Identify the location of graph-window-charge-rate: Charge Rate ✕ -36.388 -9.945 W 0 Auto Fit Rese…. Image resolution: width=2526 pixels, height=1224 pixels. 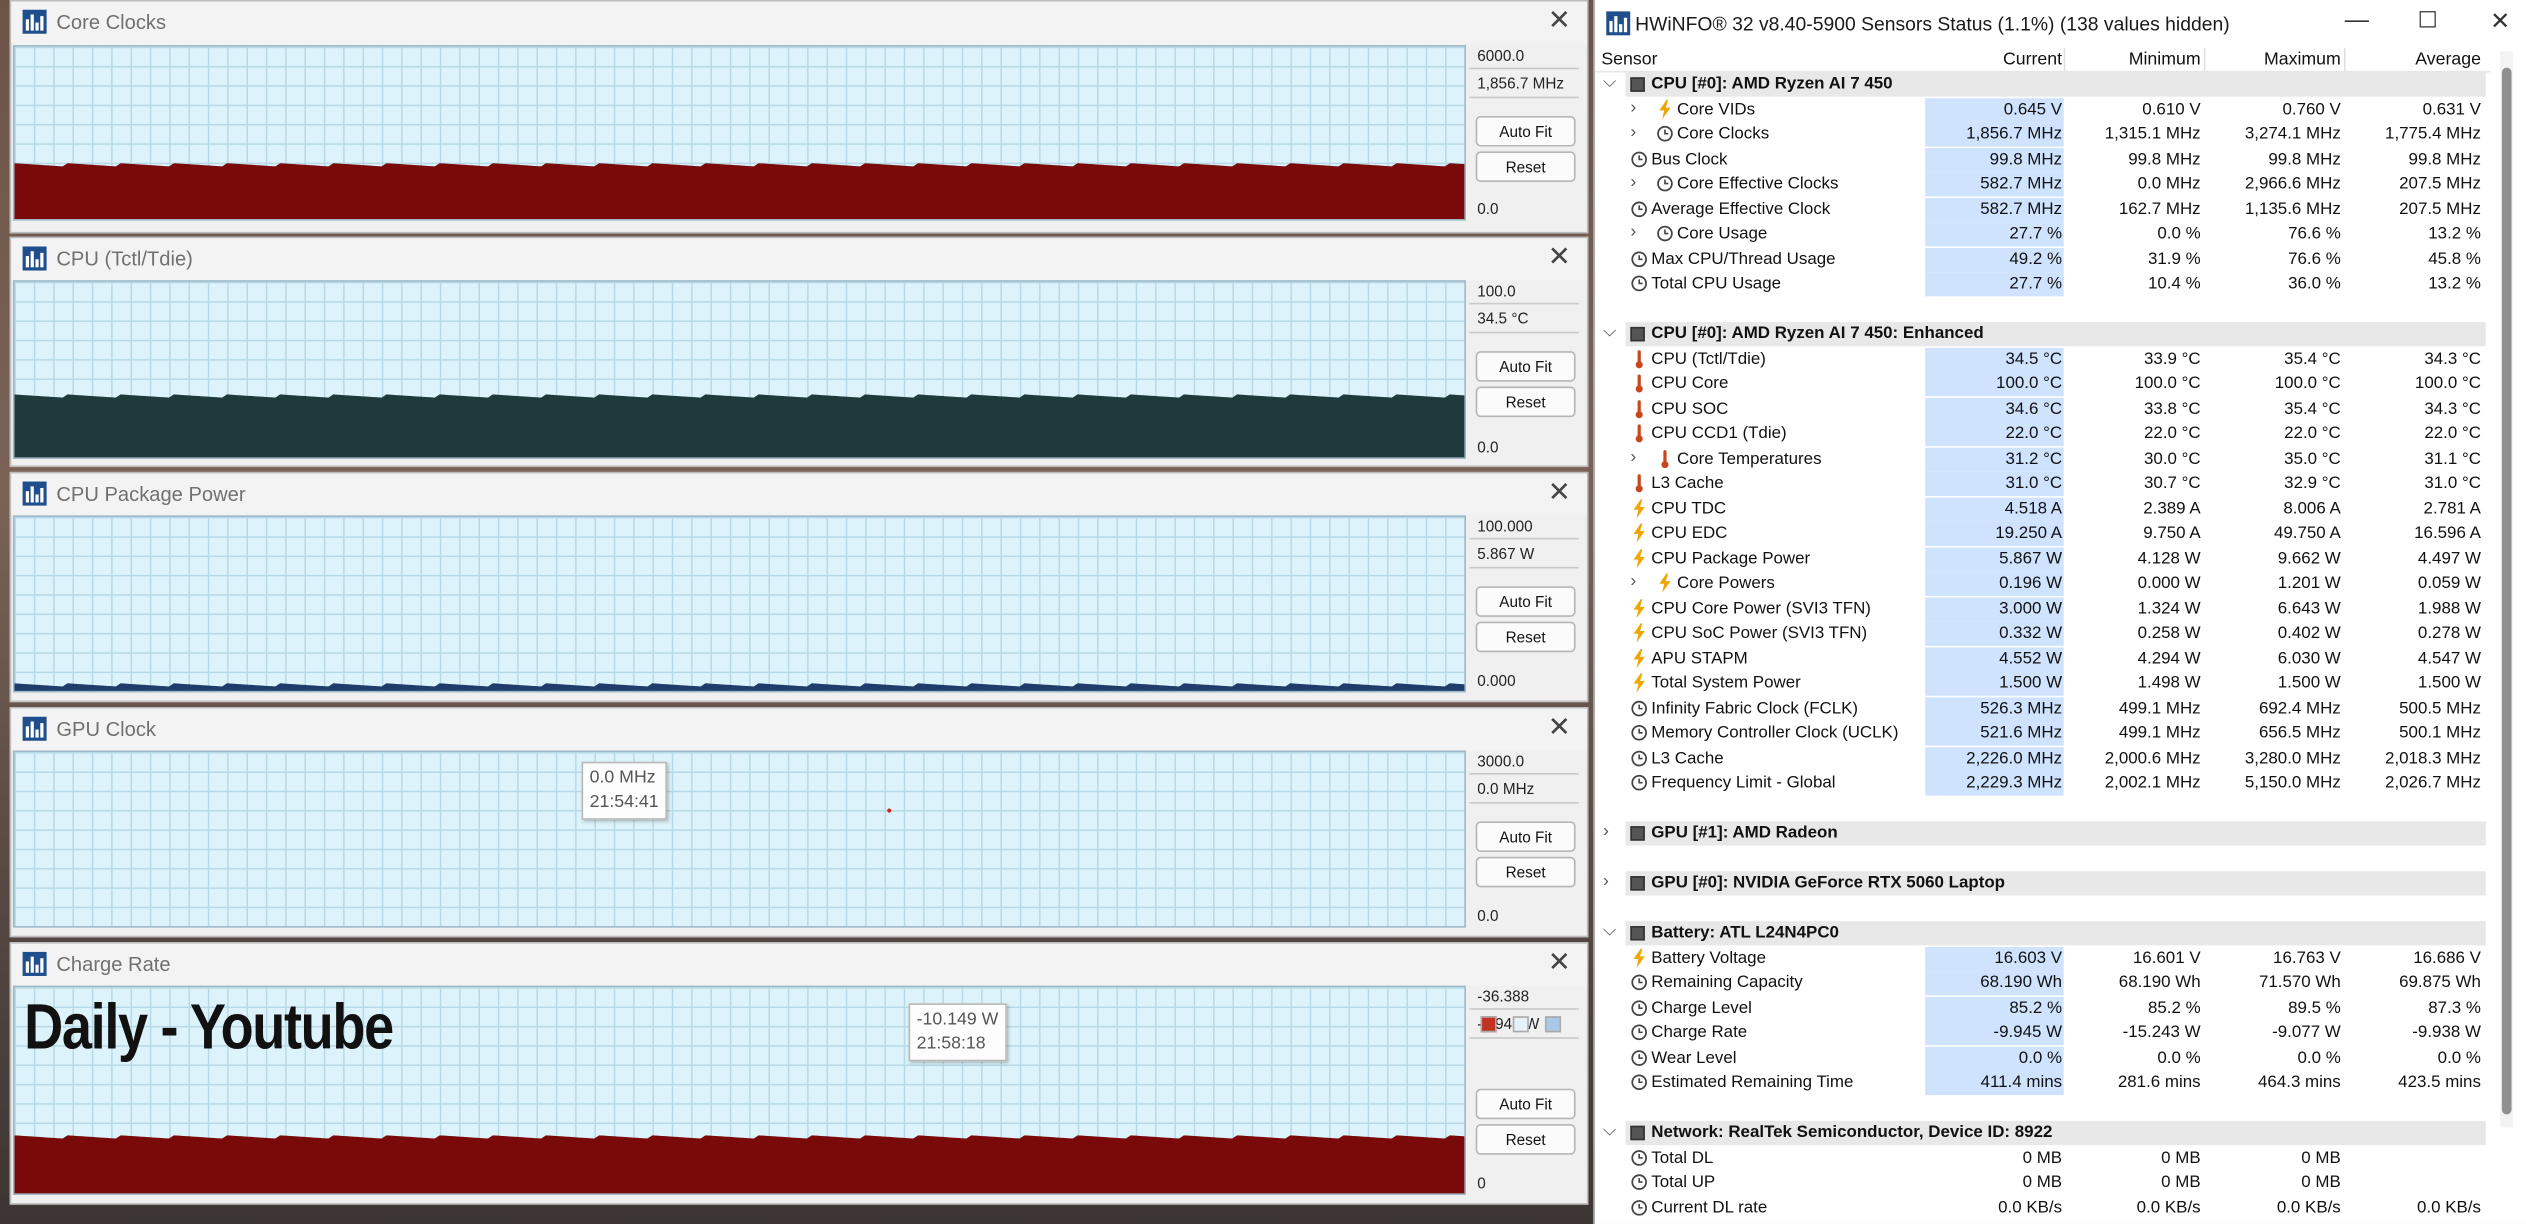
(799, 1073).